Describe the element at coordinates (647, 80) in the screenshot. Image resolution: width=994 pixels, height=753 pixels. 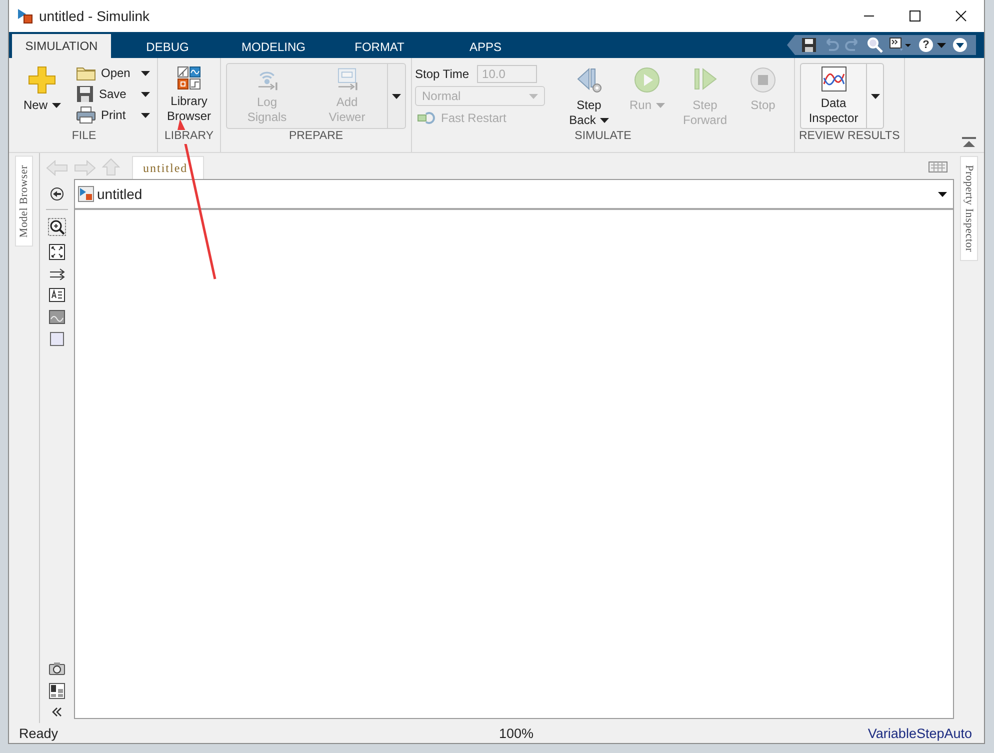
I see `play-icon` at that location.